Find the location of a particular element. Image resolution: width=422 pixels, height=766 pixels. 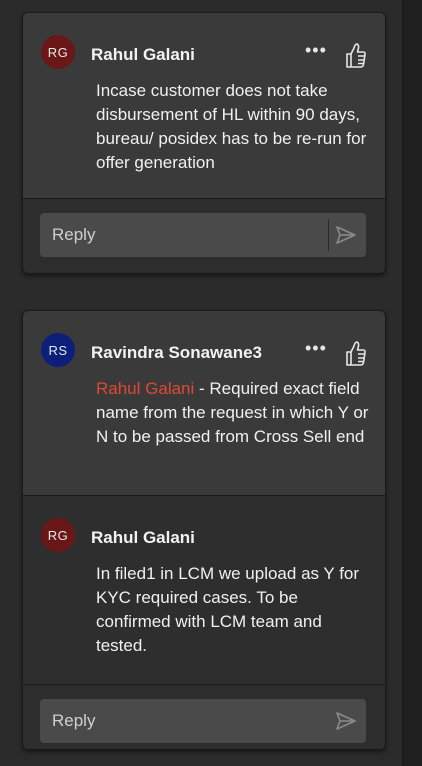

avatar: RS is located at coordinates (58, 350).